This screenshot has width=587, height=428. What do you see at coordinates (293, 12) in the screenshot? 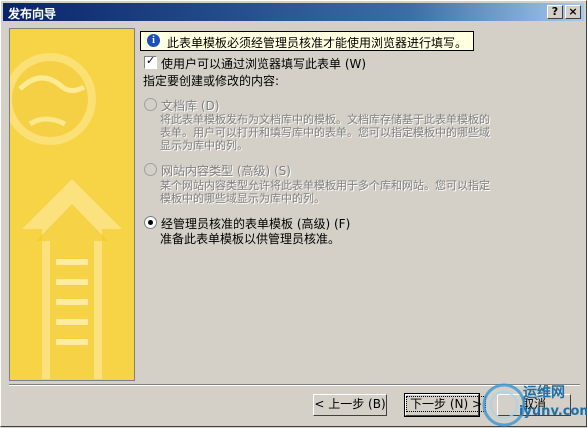
I see `title-bar: 发布向导 ? ×` at bounding box center [293, 12].